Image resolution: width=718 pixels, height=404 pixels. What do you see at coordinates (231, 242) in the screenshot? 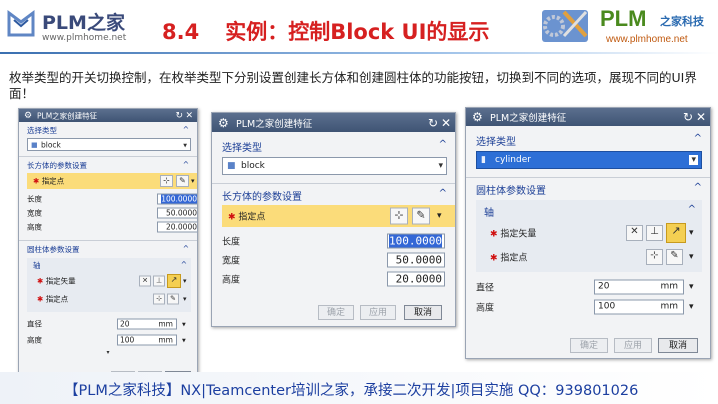
I see `length-label: 长度` at bounding box center [231, 242].